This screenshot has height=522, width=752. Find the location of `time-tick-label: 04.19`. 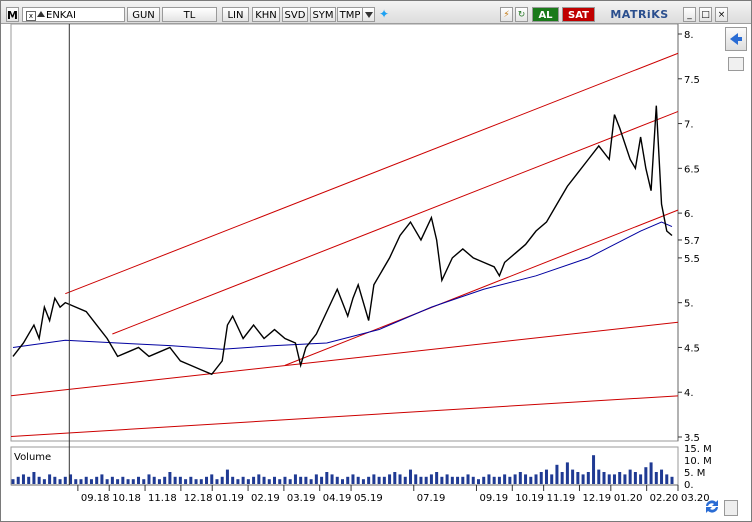

time-tick-label: 04.19 is located at coordinates (337, 498).